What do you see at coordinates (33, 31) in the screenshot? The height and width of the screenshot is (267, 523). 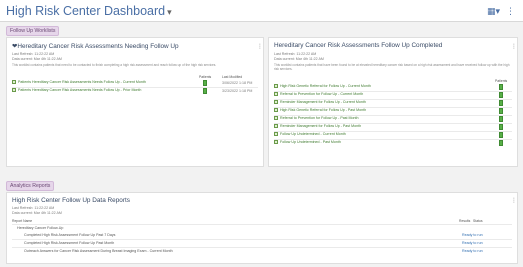 I see `section-label-followup: Follow Up Worklists` at bounding box center [33, 31].